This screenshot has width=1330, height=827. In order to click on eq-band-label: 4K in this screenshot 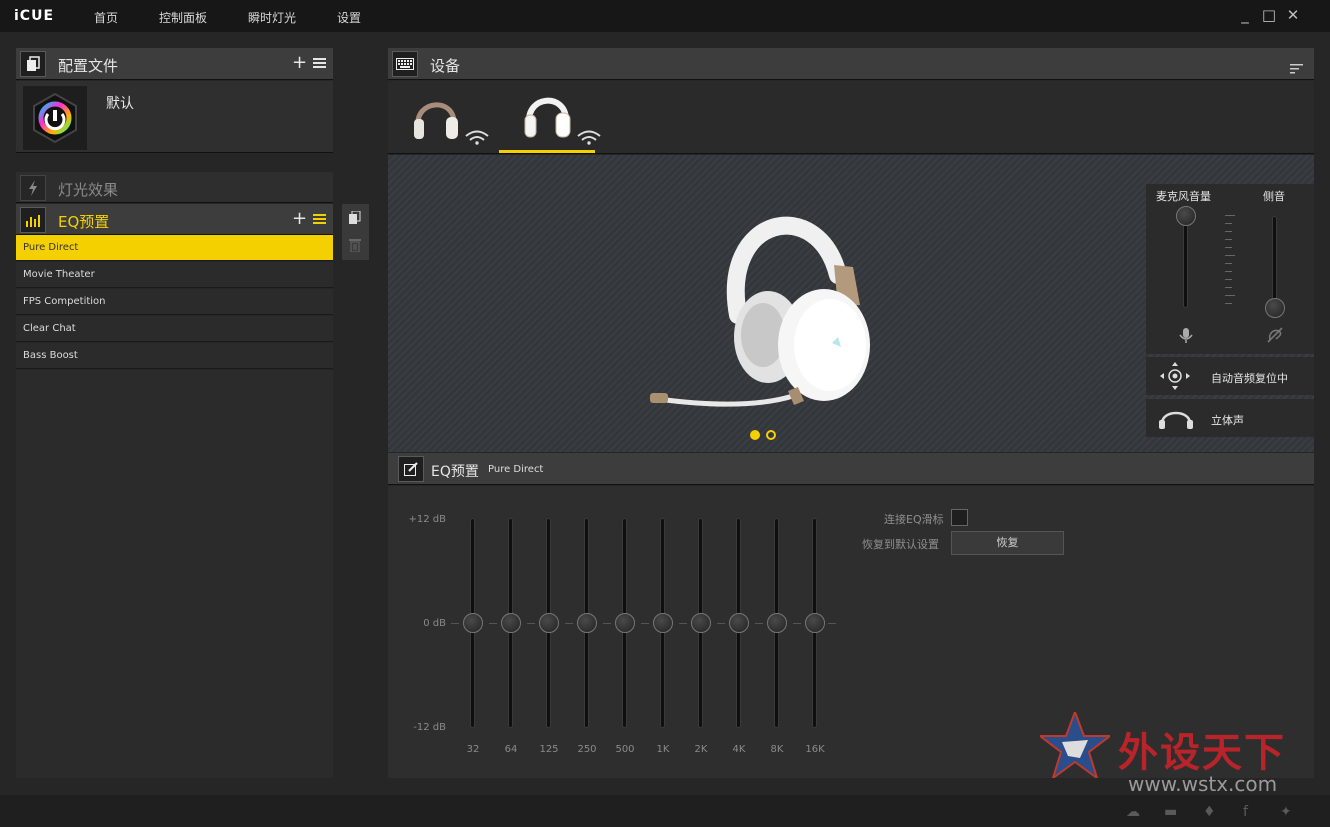, I will do `click(739, 749)`.